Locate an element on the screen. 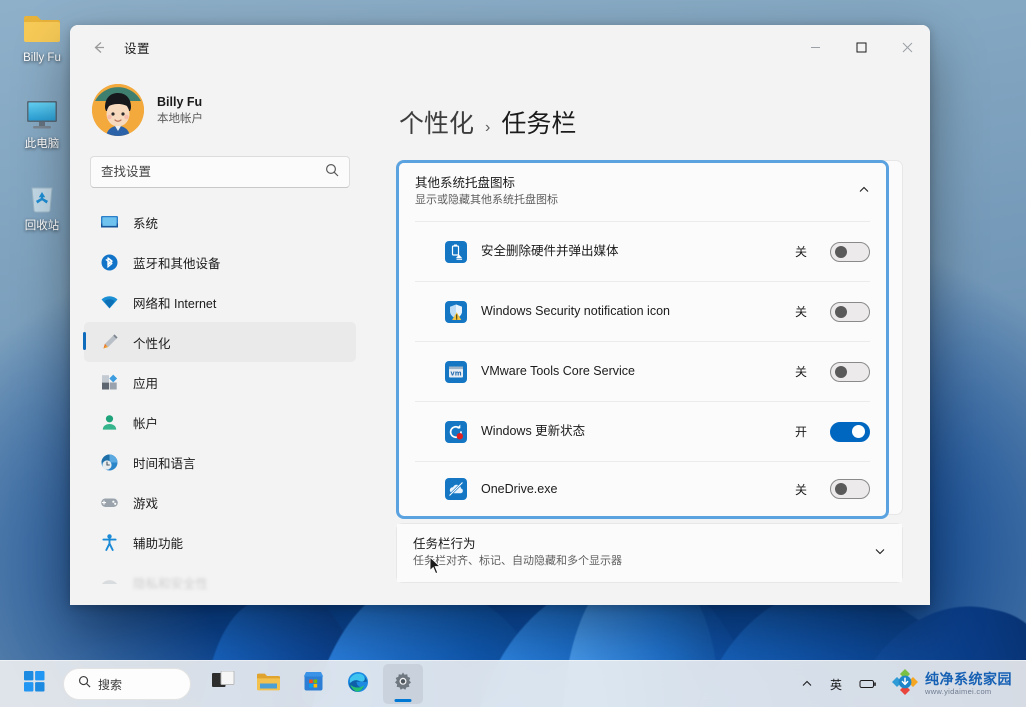 The width and height of the screenshot is (1026, 707). watermark-logo-icon is located at coordinates (905, 684).